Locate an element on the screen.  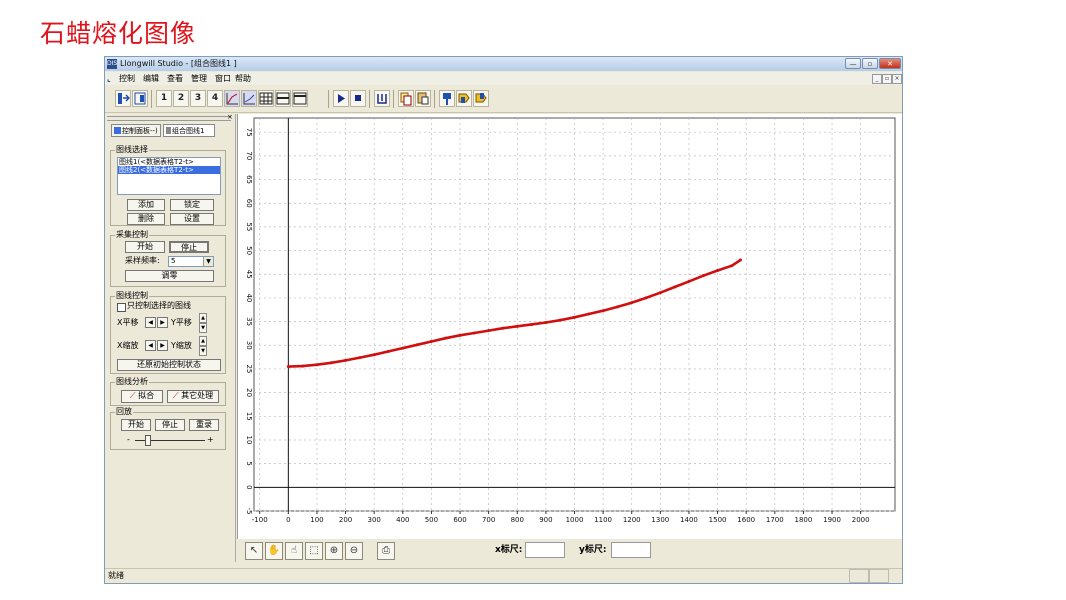
x-tick-label: 1400 is located at coordinates (689, 520).